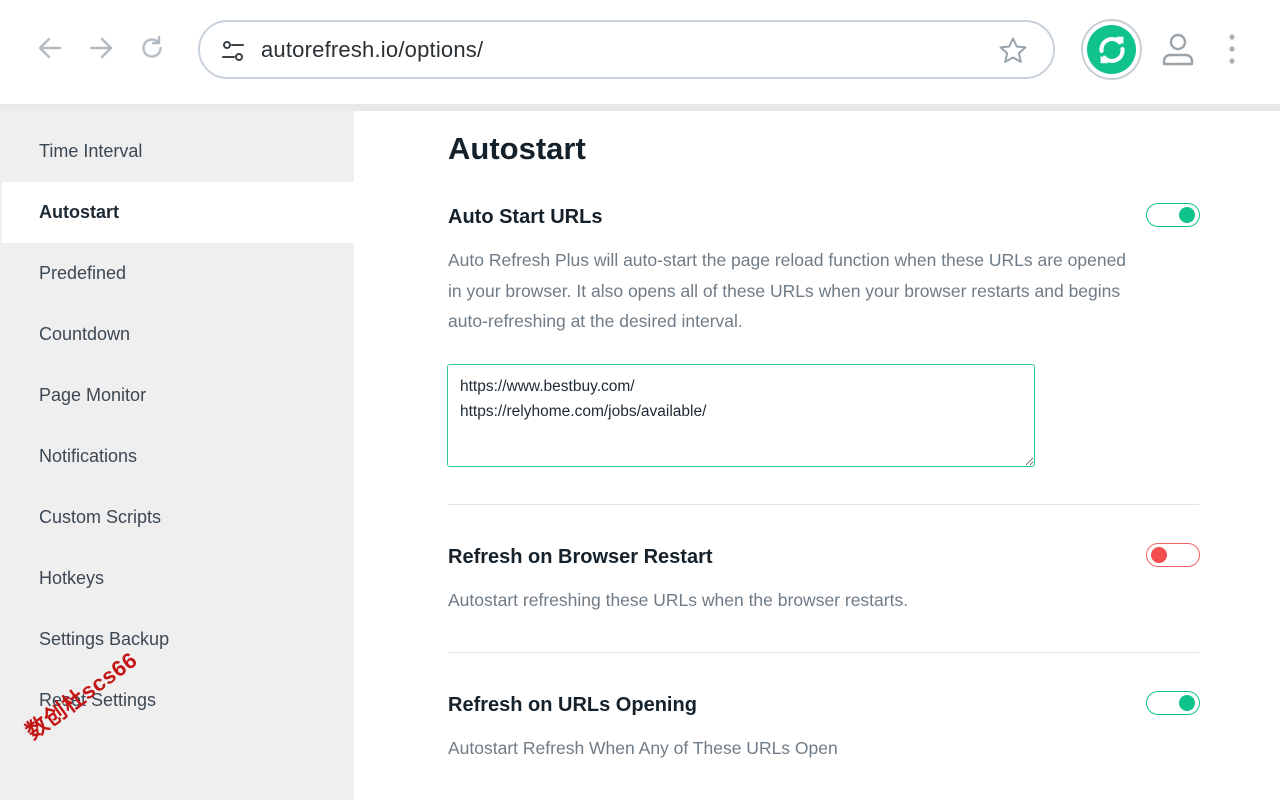 The height and width of the screenshot is (800, 1280). What do you see at coordinates (1173, 555) in the screenshot?
I see `refresh-on-browser-restart-toggle` at bounding box center [1173, 555].